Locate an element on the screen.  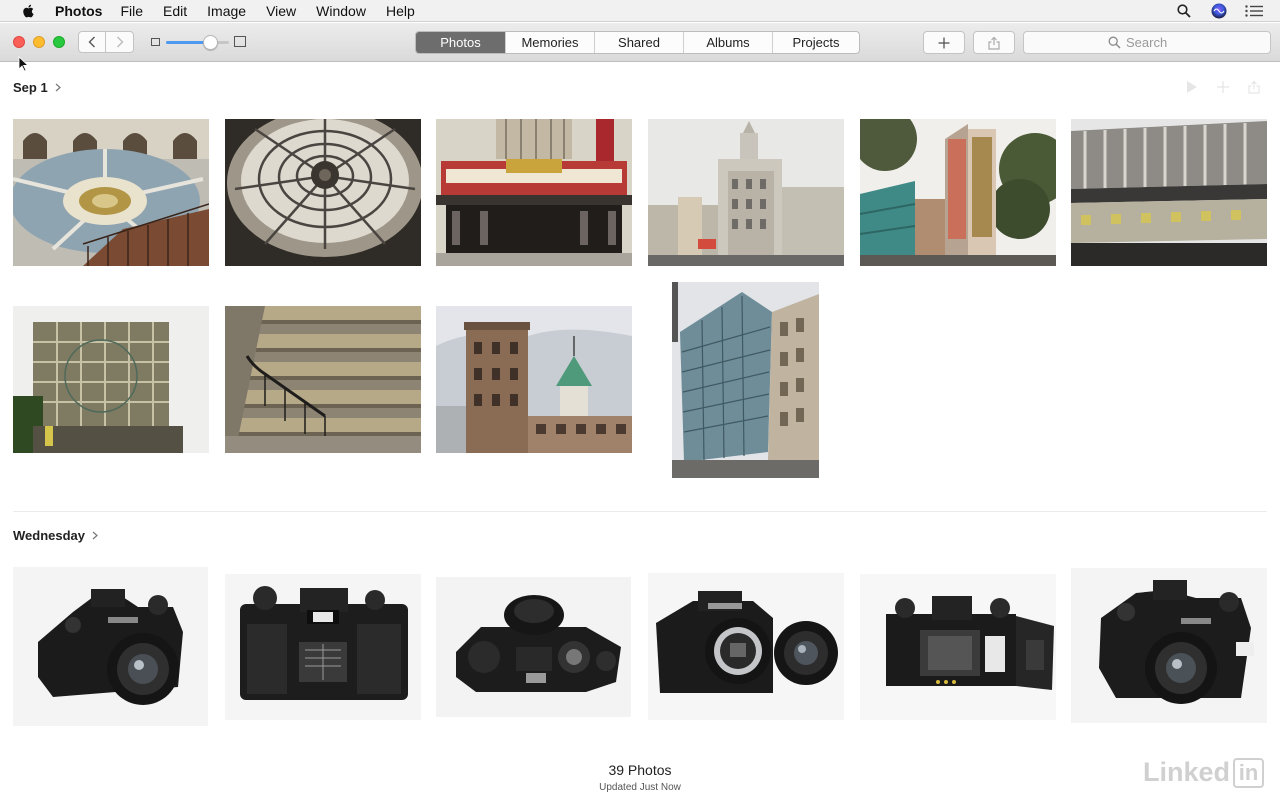
rotunda-staircase-photo is located at coordinates (111, 192).